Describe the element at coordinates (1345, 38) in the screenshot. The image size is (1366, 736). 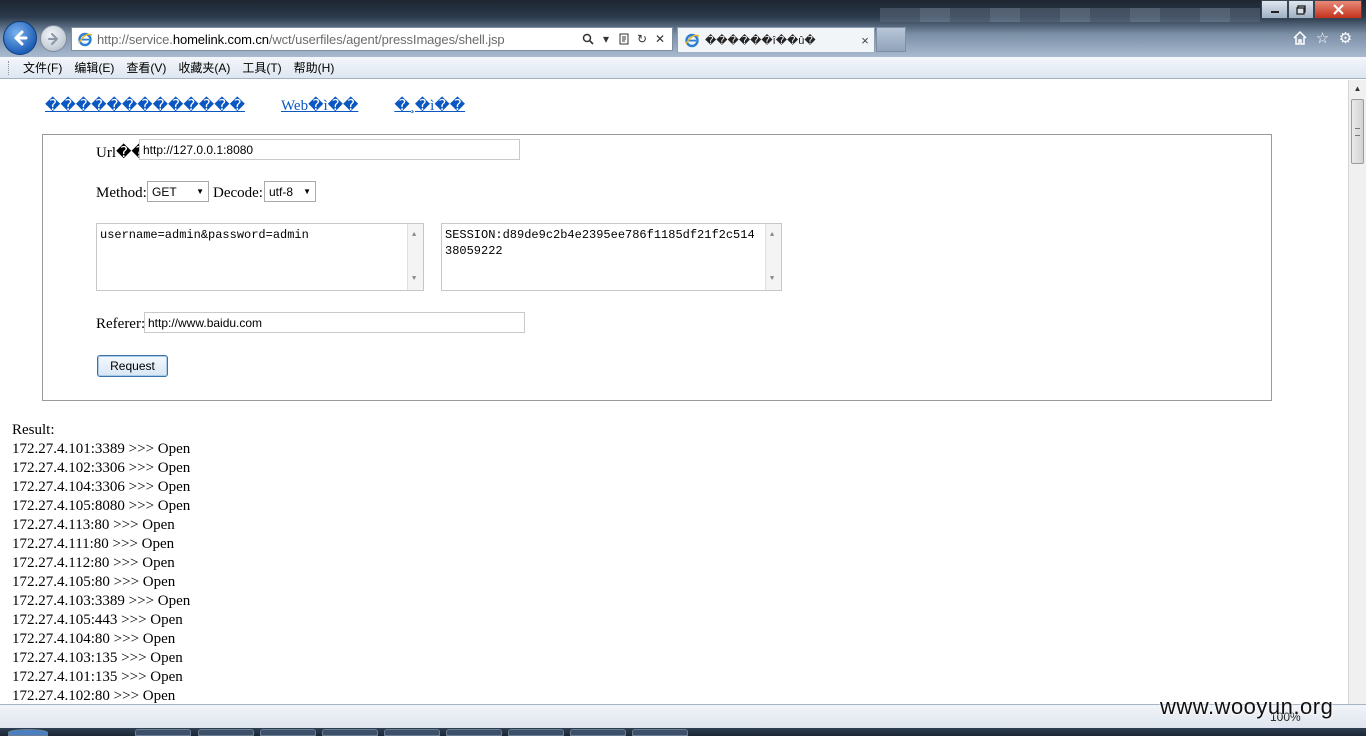
I see `gear-icon: ⚙` at that location.